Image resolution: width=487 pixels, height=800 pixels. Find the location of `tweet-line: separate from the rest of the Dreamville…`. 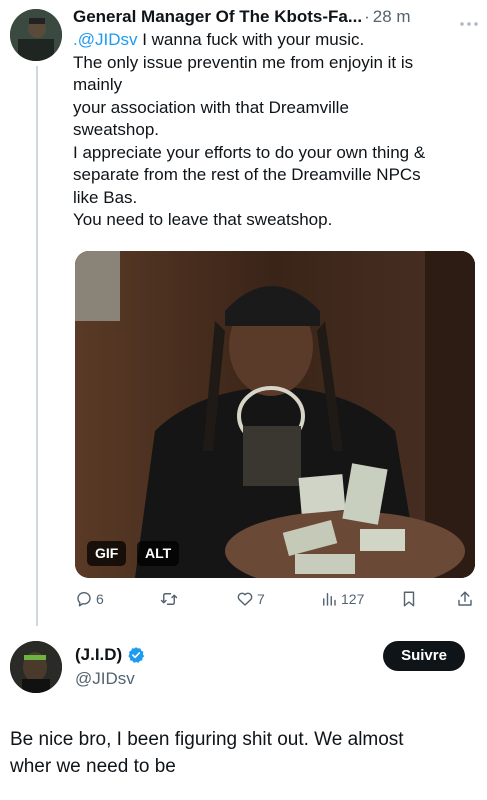

tweet-line: separate from the rest of the Dreamville… is located at coordinates (247, 174).